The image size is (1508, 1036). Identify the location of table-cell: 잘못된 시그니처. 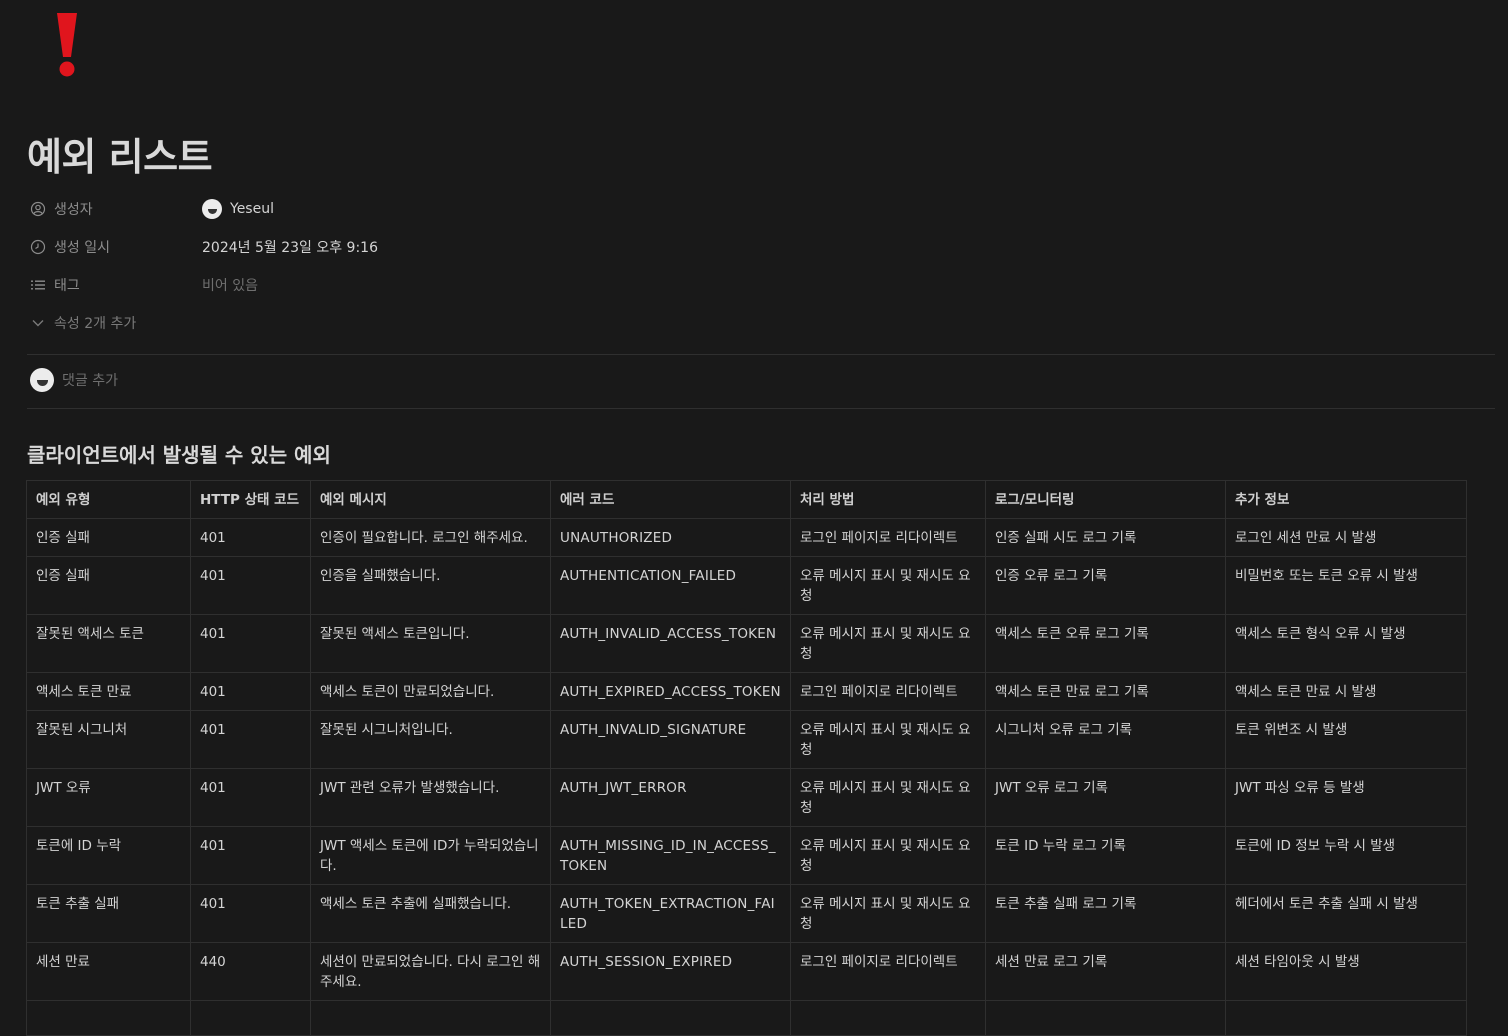
(108, 739).